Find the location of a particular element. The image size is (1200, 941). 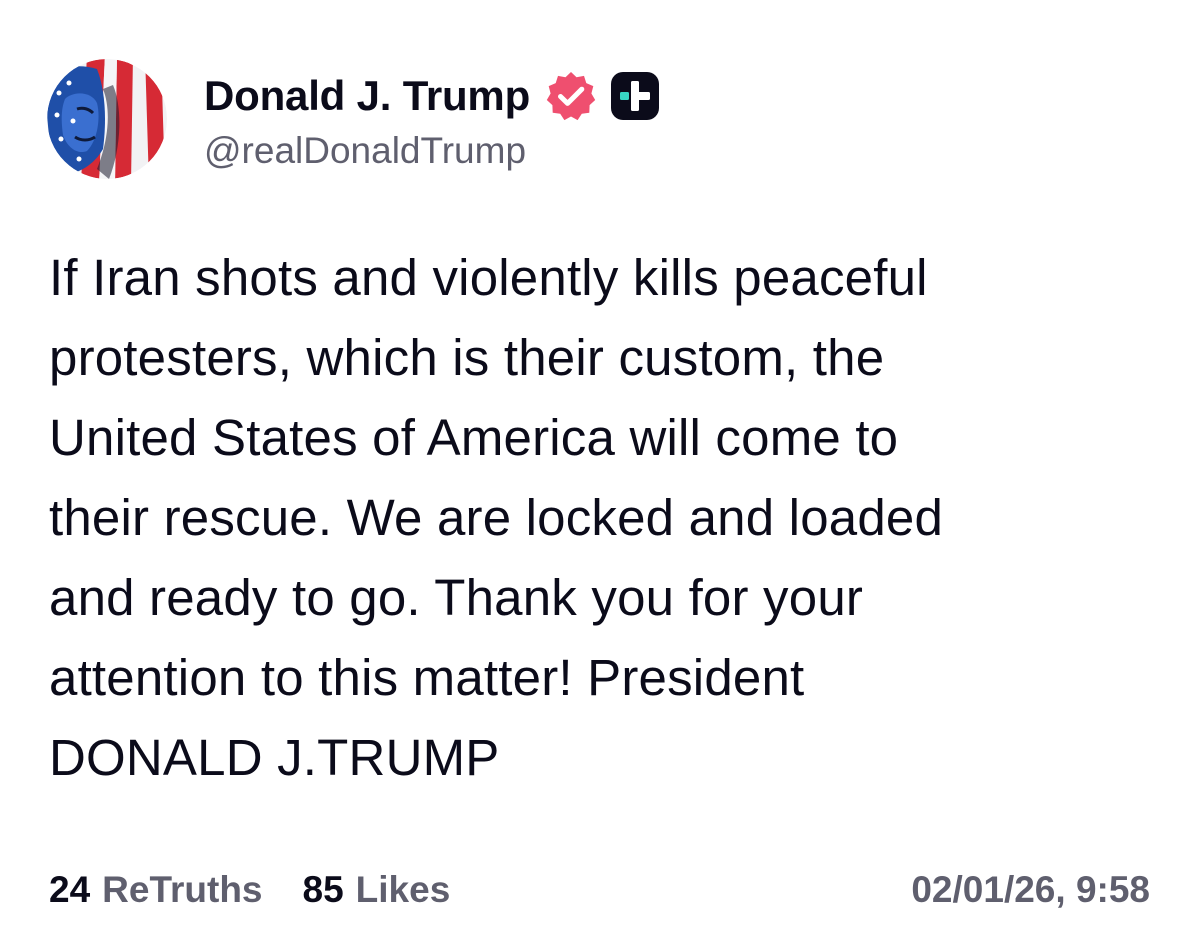

account-handle: @realDonaldTrump is located at coordinates (433, 151).